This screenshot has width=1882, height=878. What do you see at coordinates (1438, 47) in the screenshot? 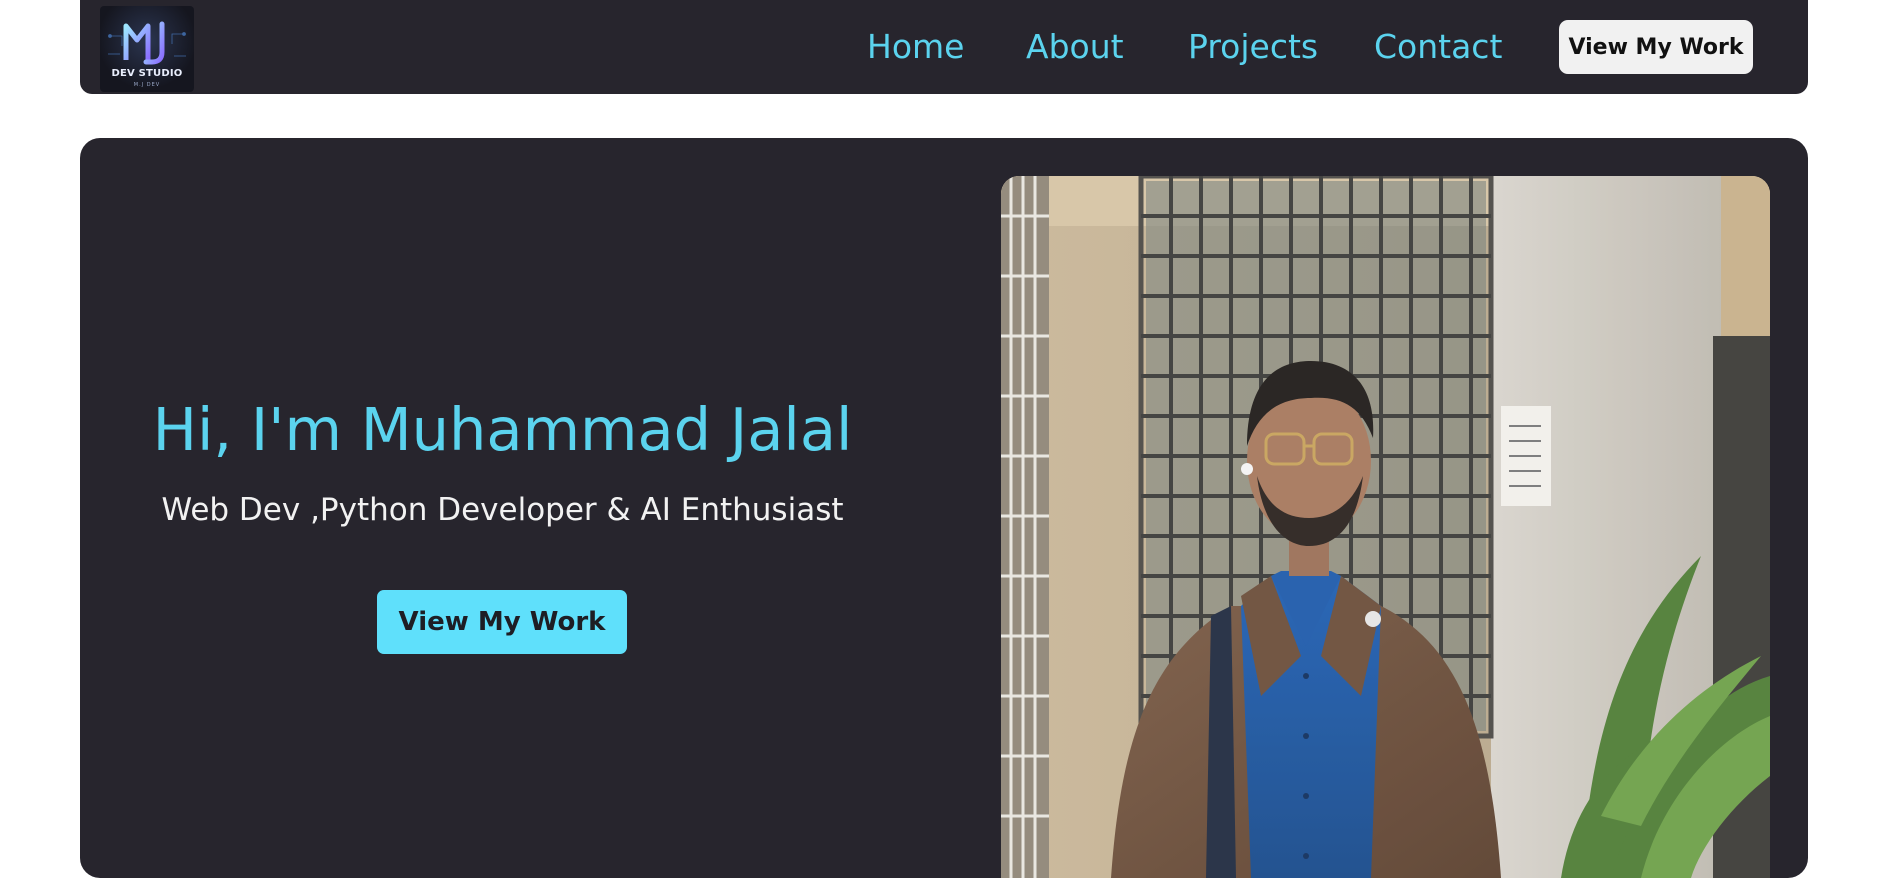
I see `nav-link-contact: Contact` at bounding box center [1438, 47].